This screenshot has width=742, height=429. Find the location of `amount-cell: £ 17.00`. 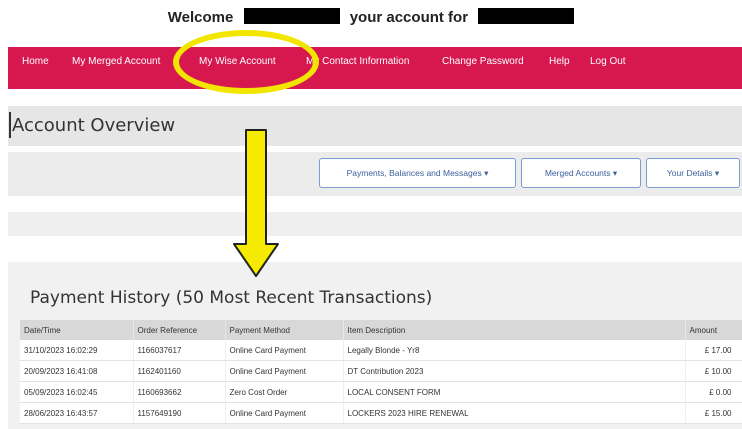

amount-cell: £ 17.00 is located at coordinates (713, 350).